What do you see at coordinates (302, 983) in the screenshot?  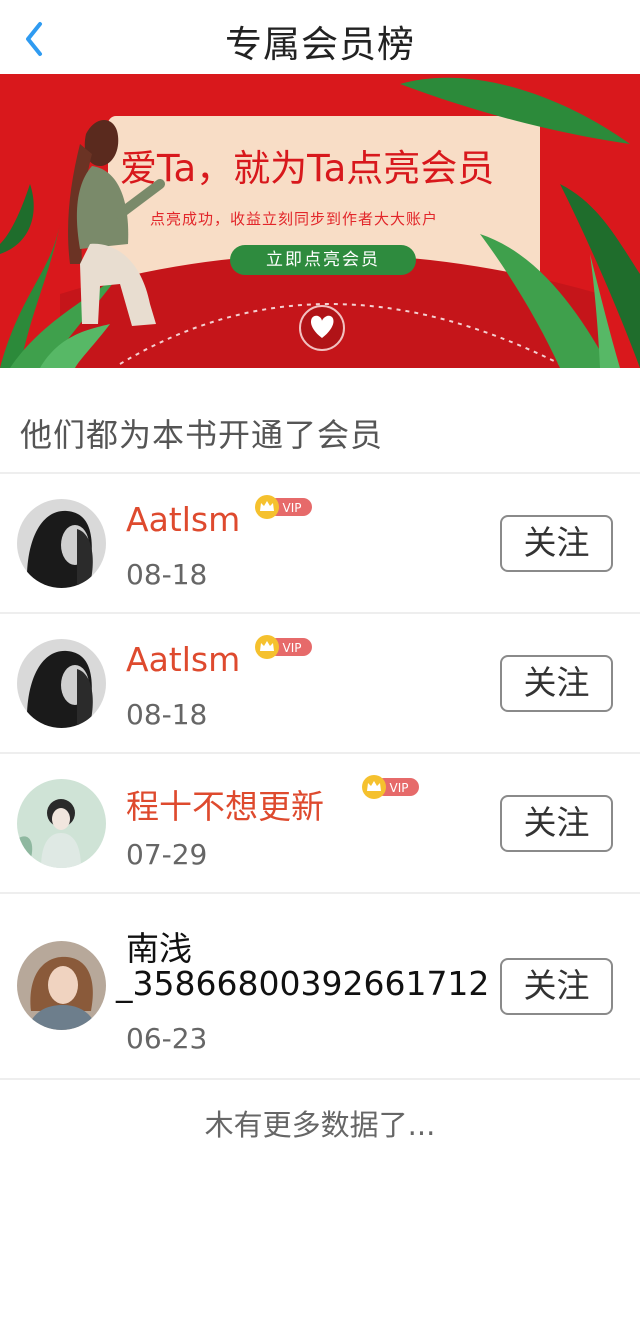 I see `member-name-suffix: _3586680039266171​2` at bounding box center [302, 983].